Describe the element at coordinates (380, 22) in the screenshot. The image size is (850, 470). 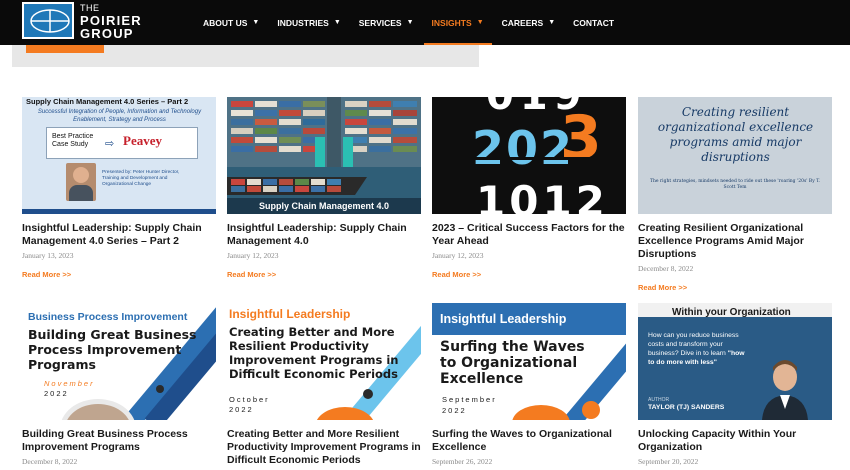
I see `nav-label: SERVICES` at that location.